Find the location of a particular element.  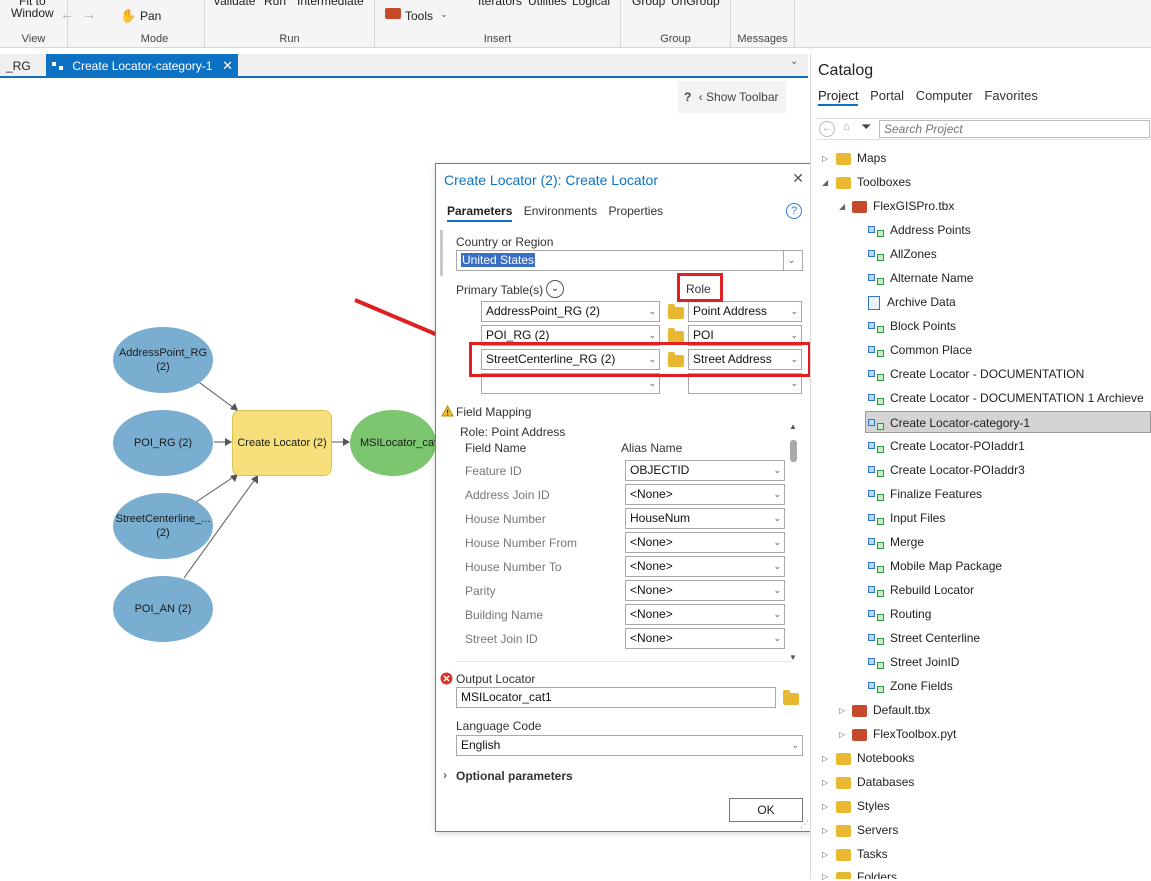

tab-properties: Properties is located at coordinates (635, 212).